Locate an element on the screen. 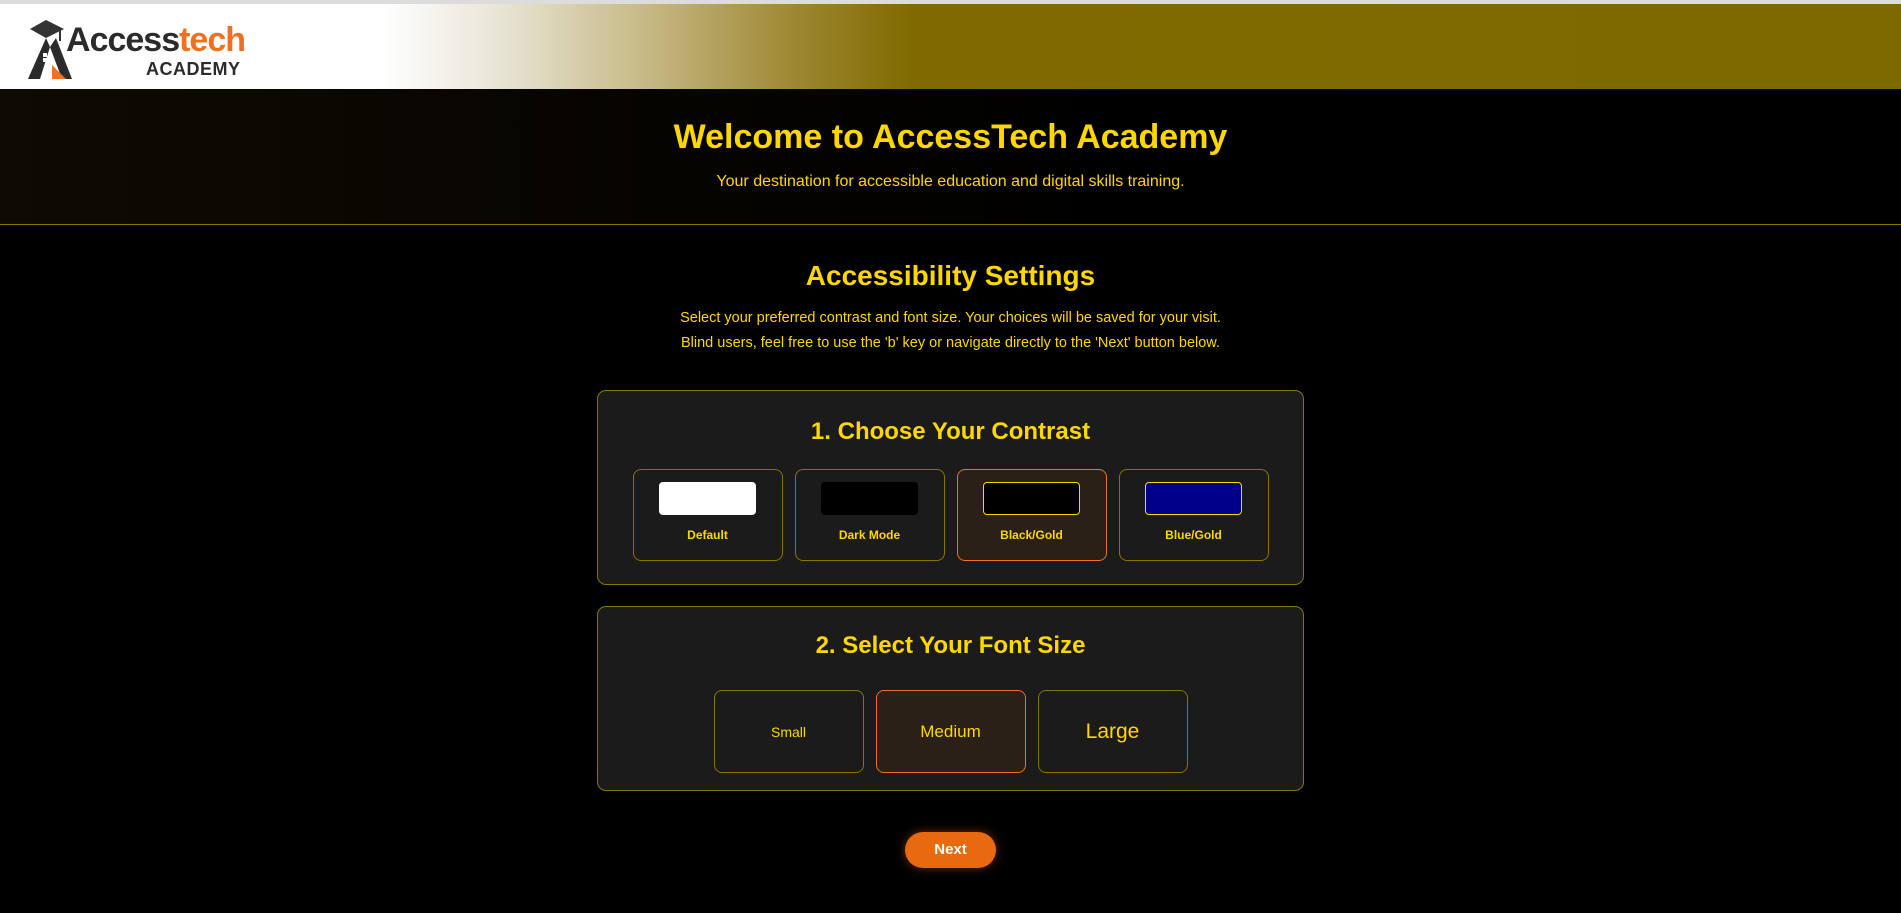 The height and width of the screenshot is (913, 1901). contrast-option-dark-mode: Dark Mode is located at coordinates (869, 515).